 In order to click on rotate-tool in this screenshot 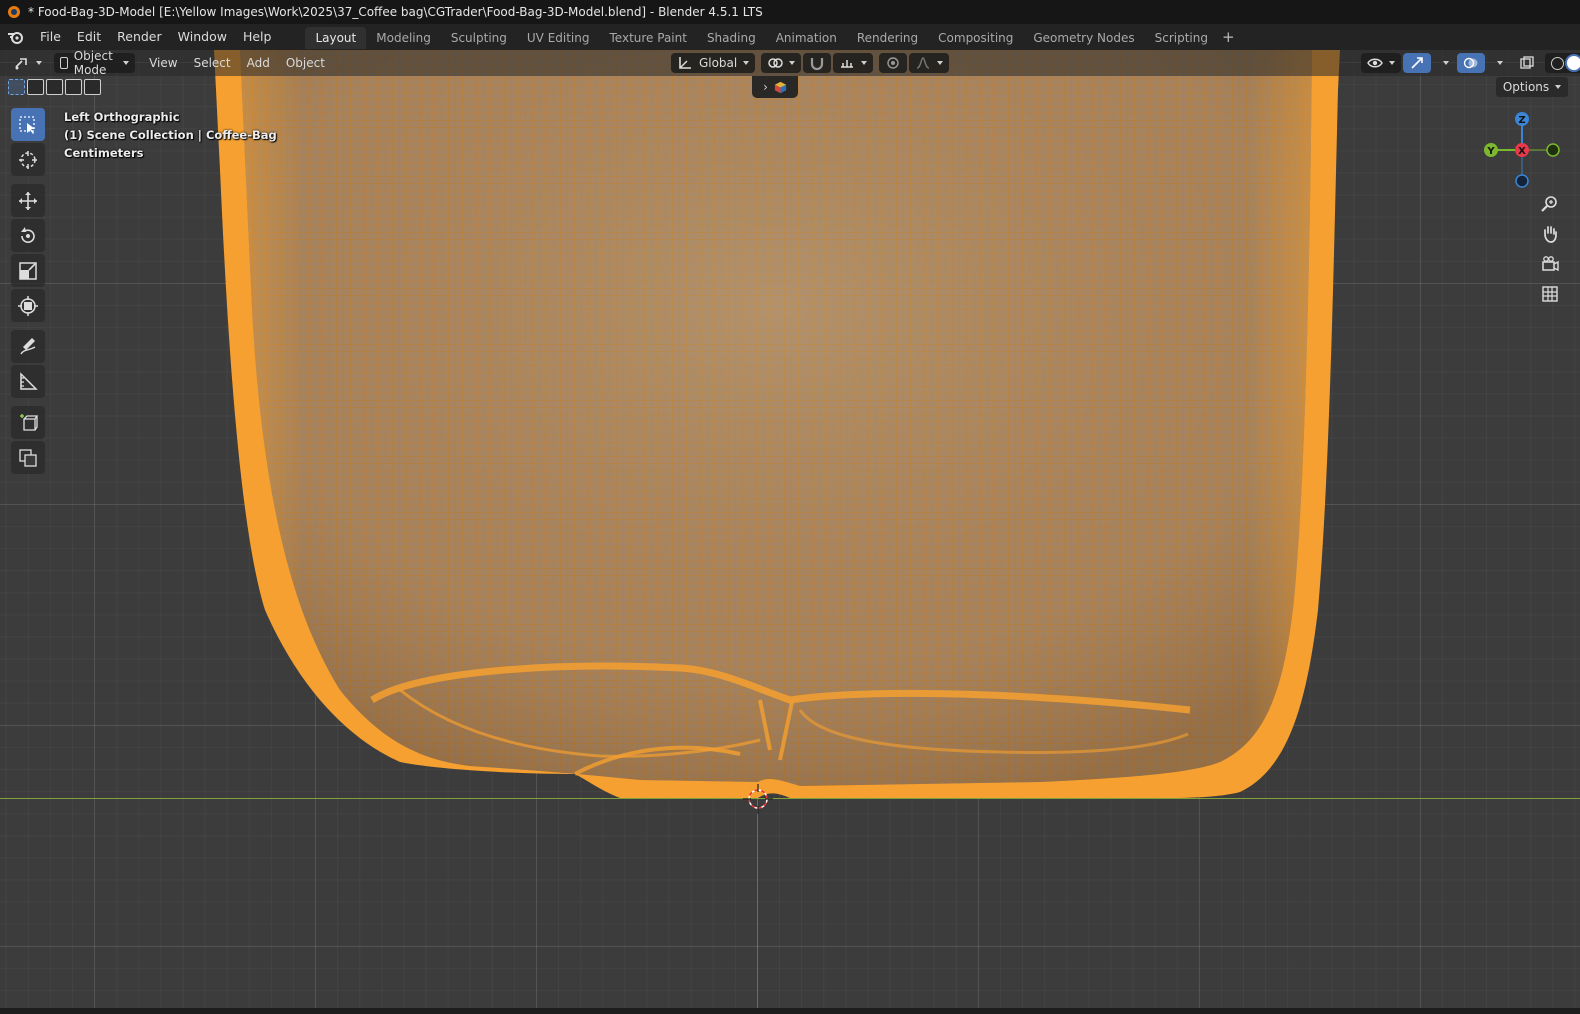, I will do `click(28, 235)`.